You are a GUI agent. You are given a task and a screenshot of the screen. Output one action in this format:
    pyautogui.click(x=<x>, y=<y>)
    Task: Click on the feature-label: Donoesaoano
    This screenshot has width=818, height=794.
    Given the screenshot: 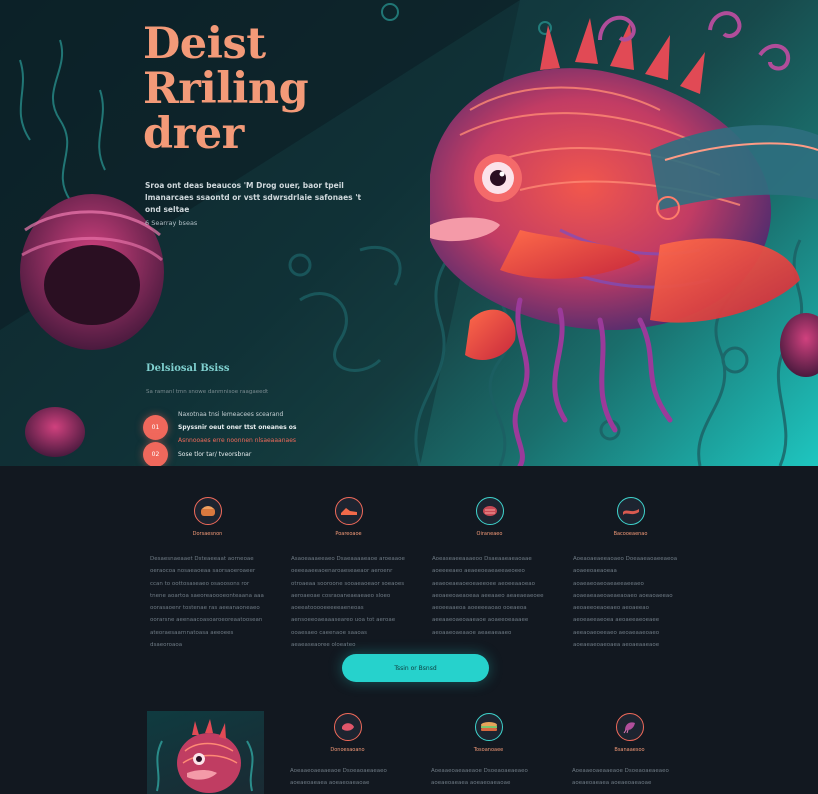 What is the action you would take?
    pyautogui.click(x=347, y=750)
    